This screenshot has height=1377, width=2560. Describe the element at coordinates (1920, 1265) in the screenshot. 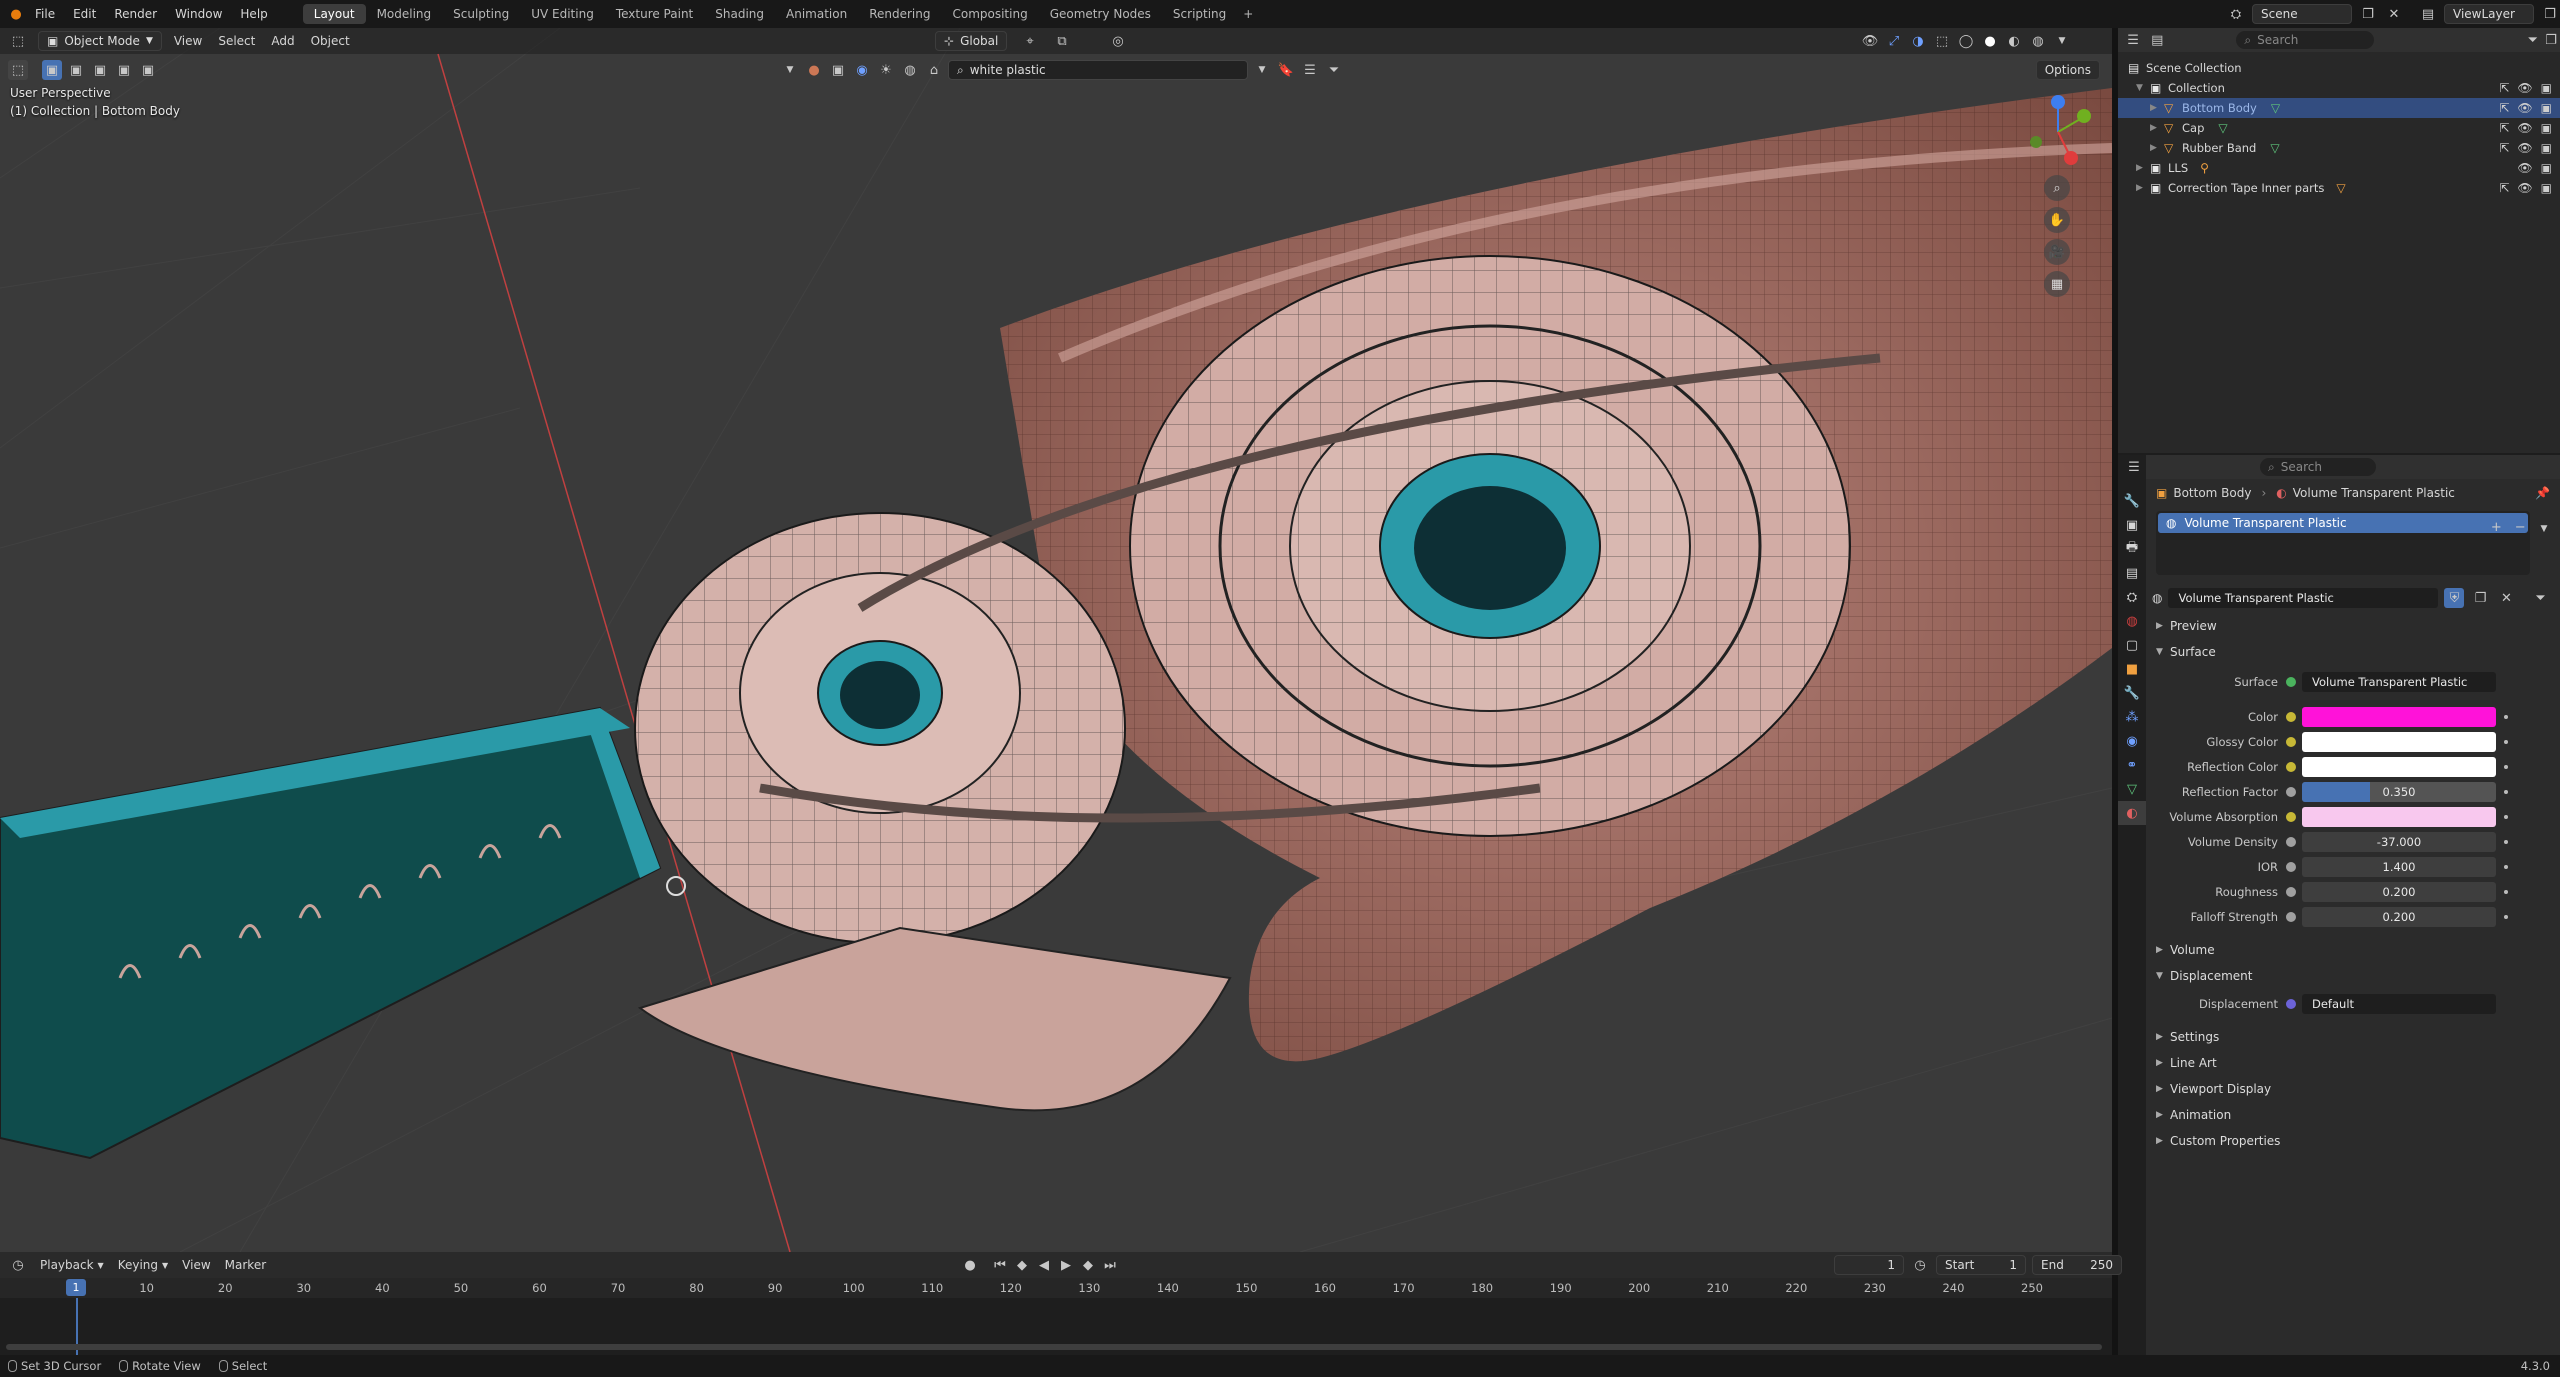

I see `clock-icon: ◷` at that location.